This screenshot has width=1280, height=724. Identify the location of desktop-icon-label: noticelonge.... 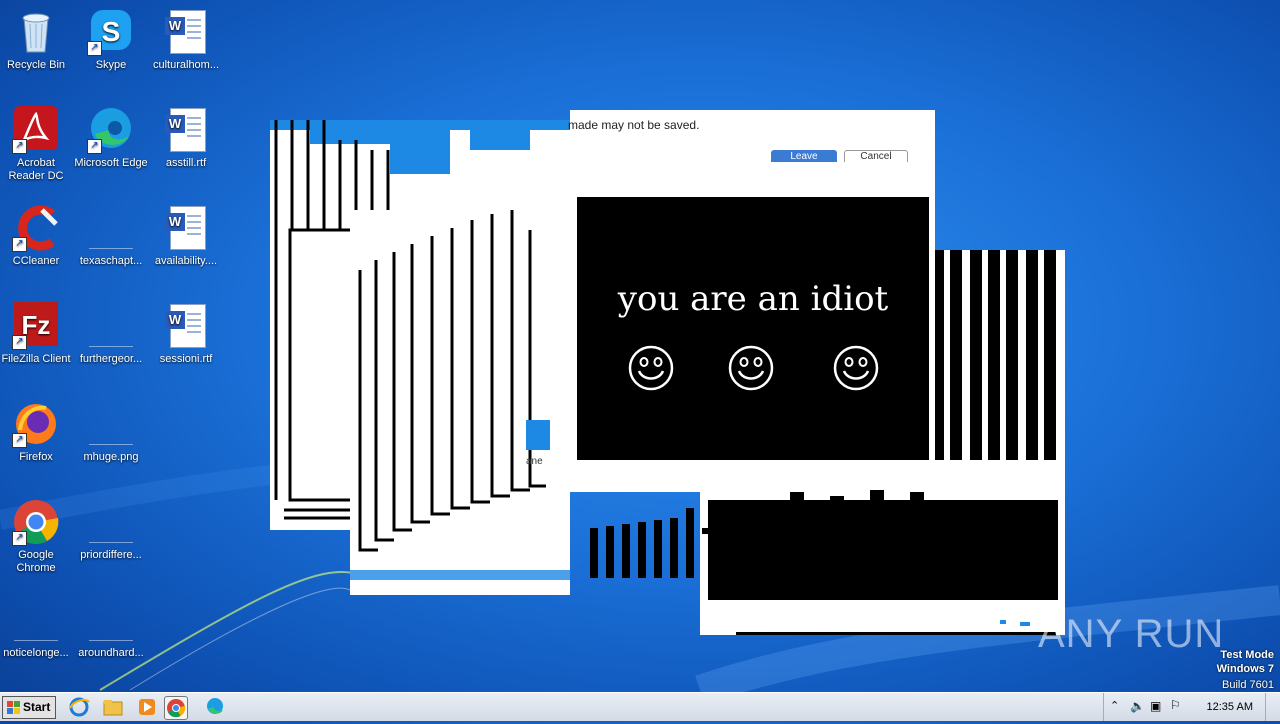
(36, 653).